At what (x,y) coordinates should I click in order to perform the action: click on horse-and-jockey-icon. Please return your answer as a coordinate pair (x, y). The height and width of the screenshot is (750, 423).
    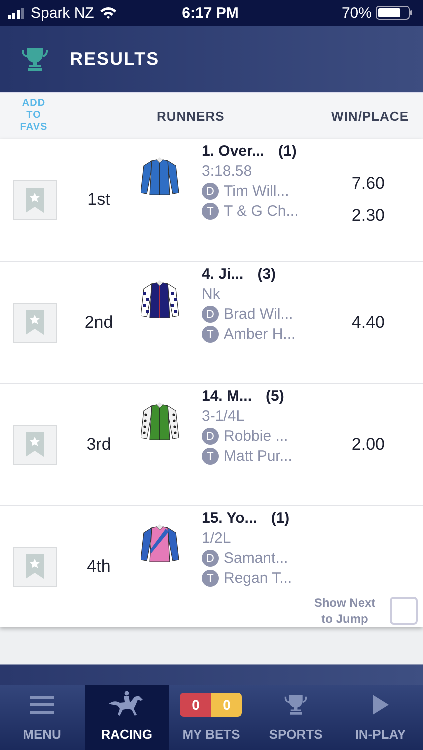
    Looking at the image, I should click on (126, 705).